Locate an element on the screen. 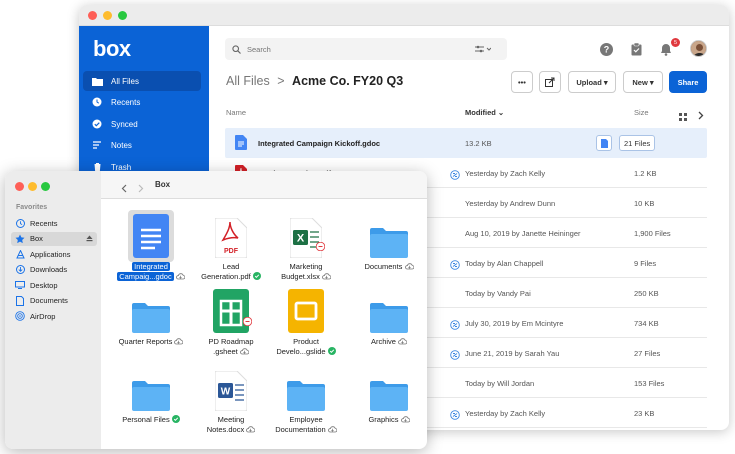  window-titlebar is located at coordinates (404, 15).